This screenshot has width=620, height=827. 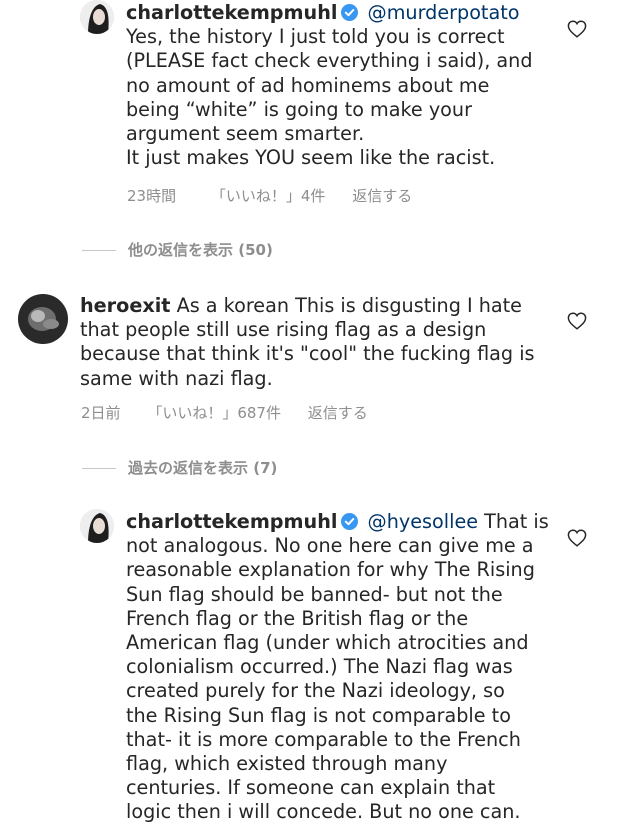 I want to click on comment-line: same with nazi flag., so click(x=176, y=378).